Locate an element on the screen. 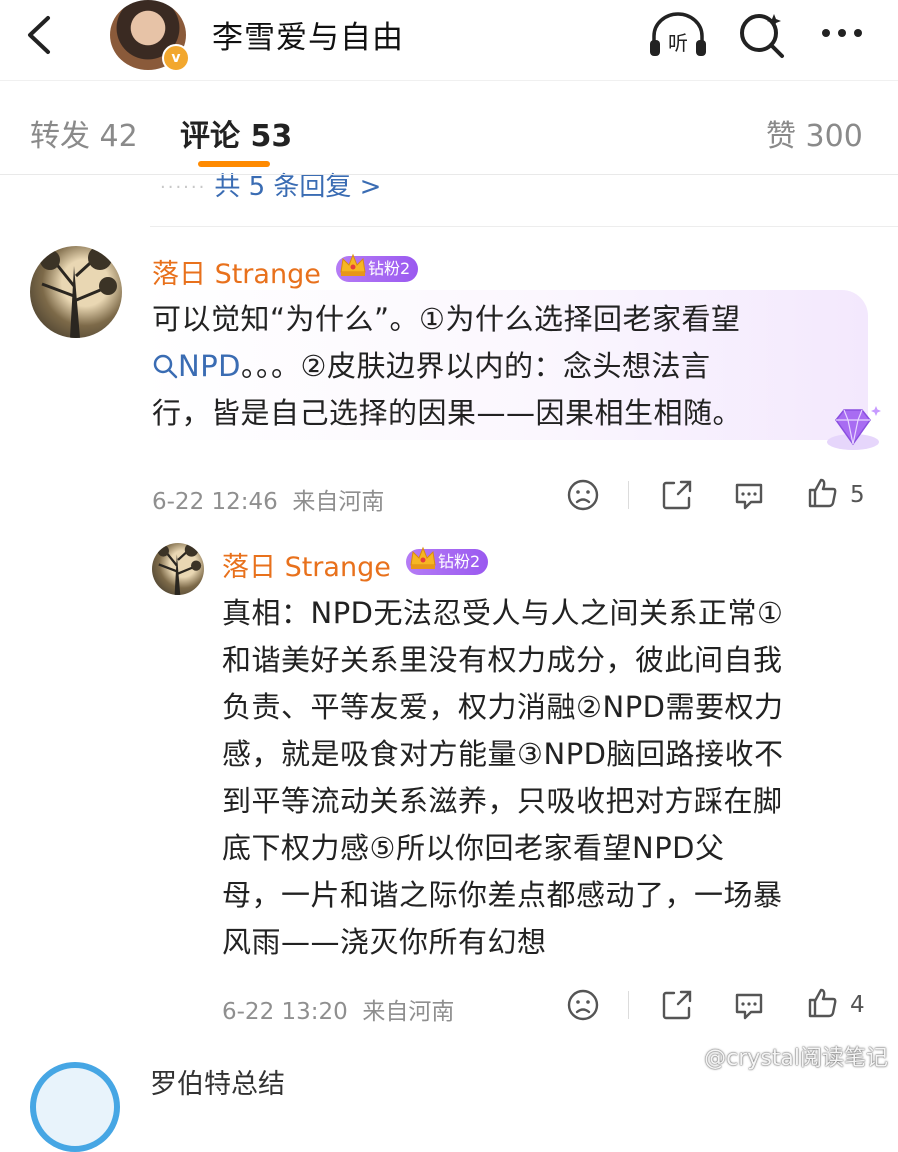 Image resolution: width=898 pixels, height=1152 pixels. more-replies-link: ······ 共 5 条回复 > is located at coordinates (270, 184).